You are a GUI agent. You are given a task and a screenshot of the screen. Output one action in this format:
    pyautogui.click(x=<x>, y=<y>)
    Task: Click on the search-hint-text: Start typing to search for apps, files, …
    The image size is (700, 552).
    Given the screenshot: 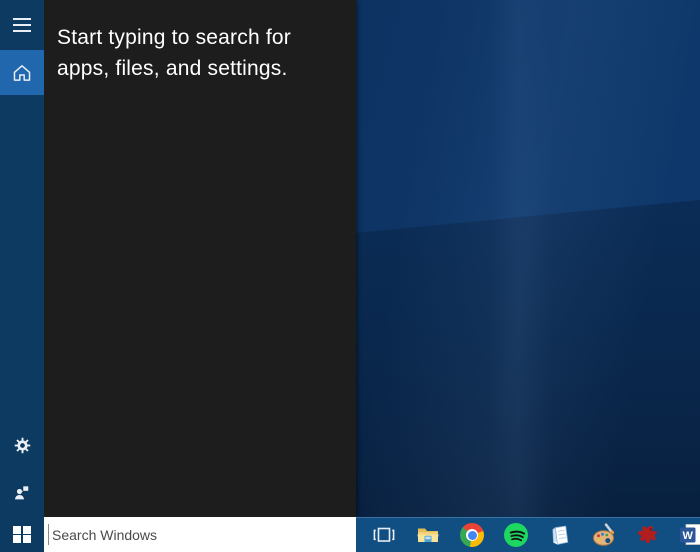 What is the action you would take?
    pyautogui.click(x=174, y=53)
    